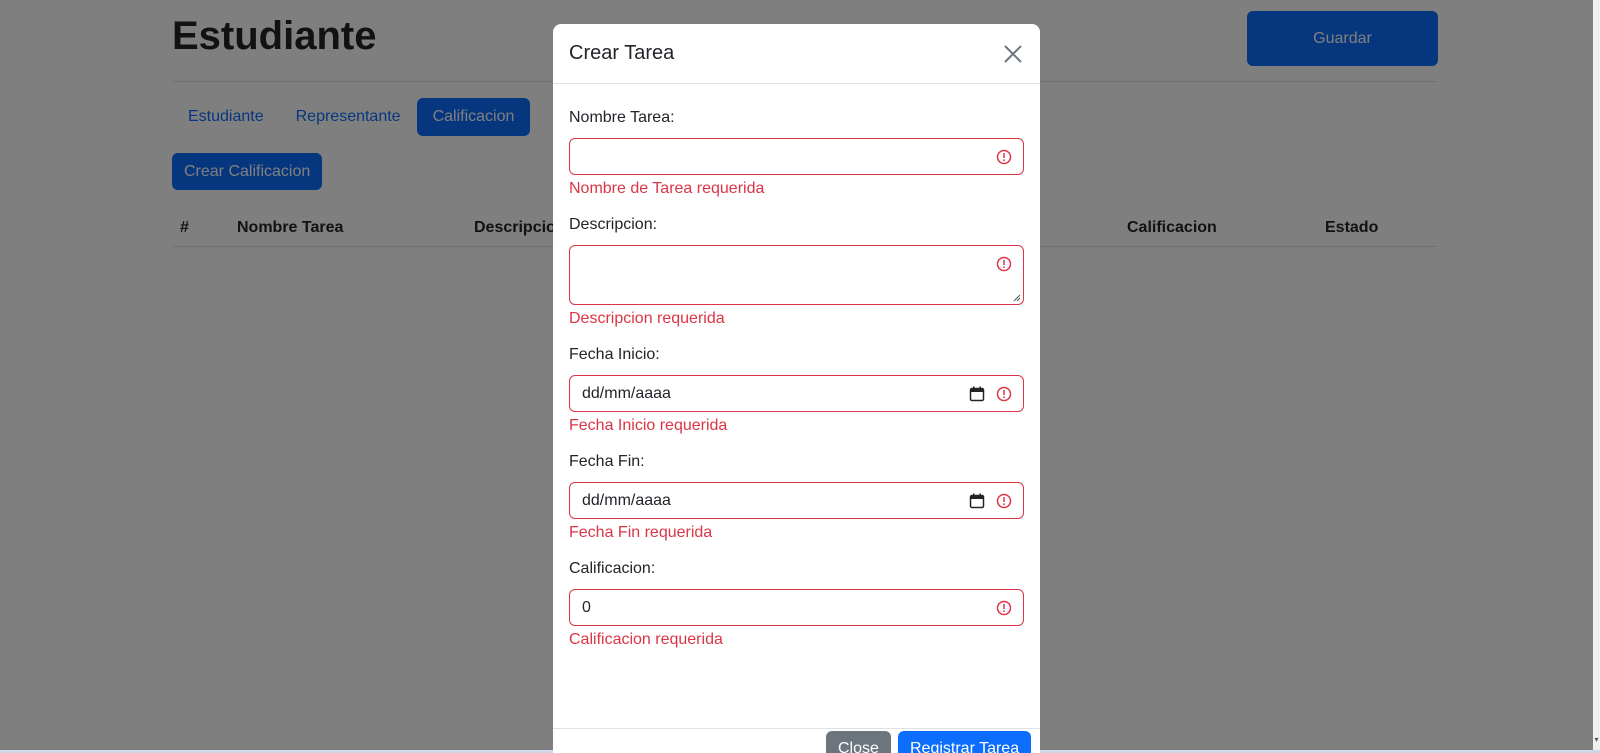 The height and width of the screenshot is (753, 1600). I want to click on end-date-value: dd/mm/aaaa, so click(626, 500).